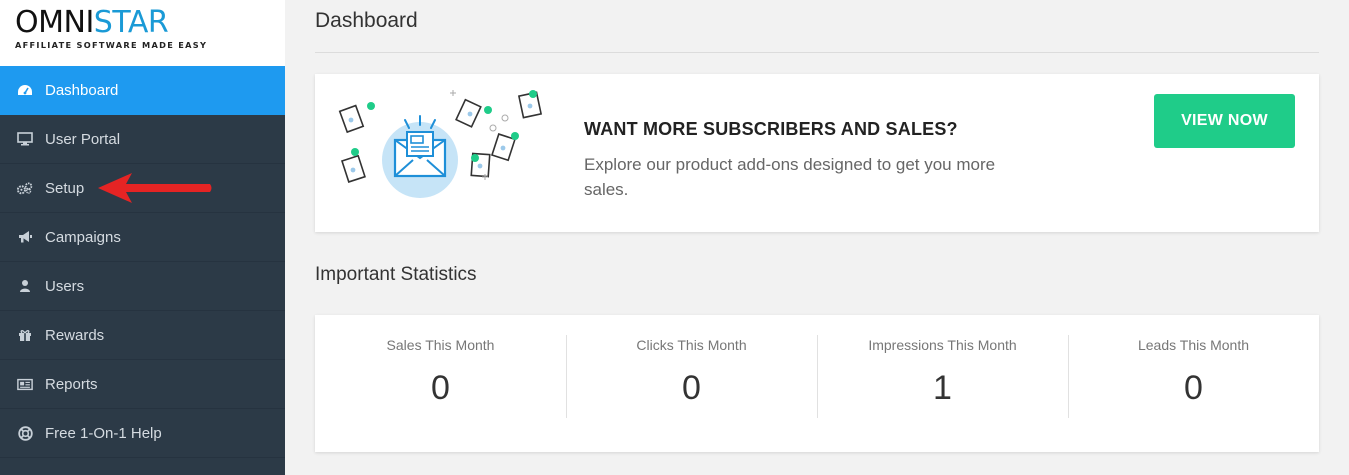  What do you see at coordinates (25, 384) in the screenshot?
I see `newspaper-icon` at bounding box center [25, 384].